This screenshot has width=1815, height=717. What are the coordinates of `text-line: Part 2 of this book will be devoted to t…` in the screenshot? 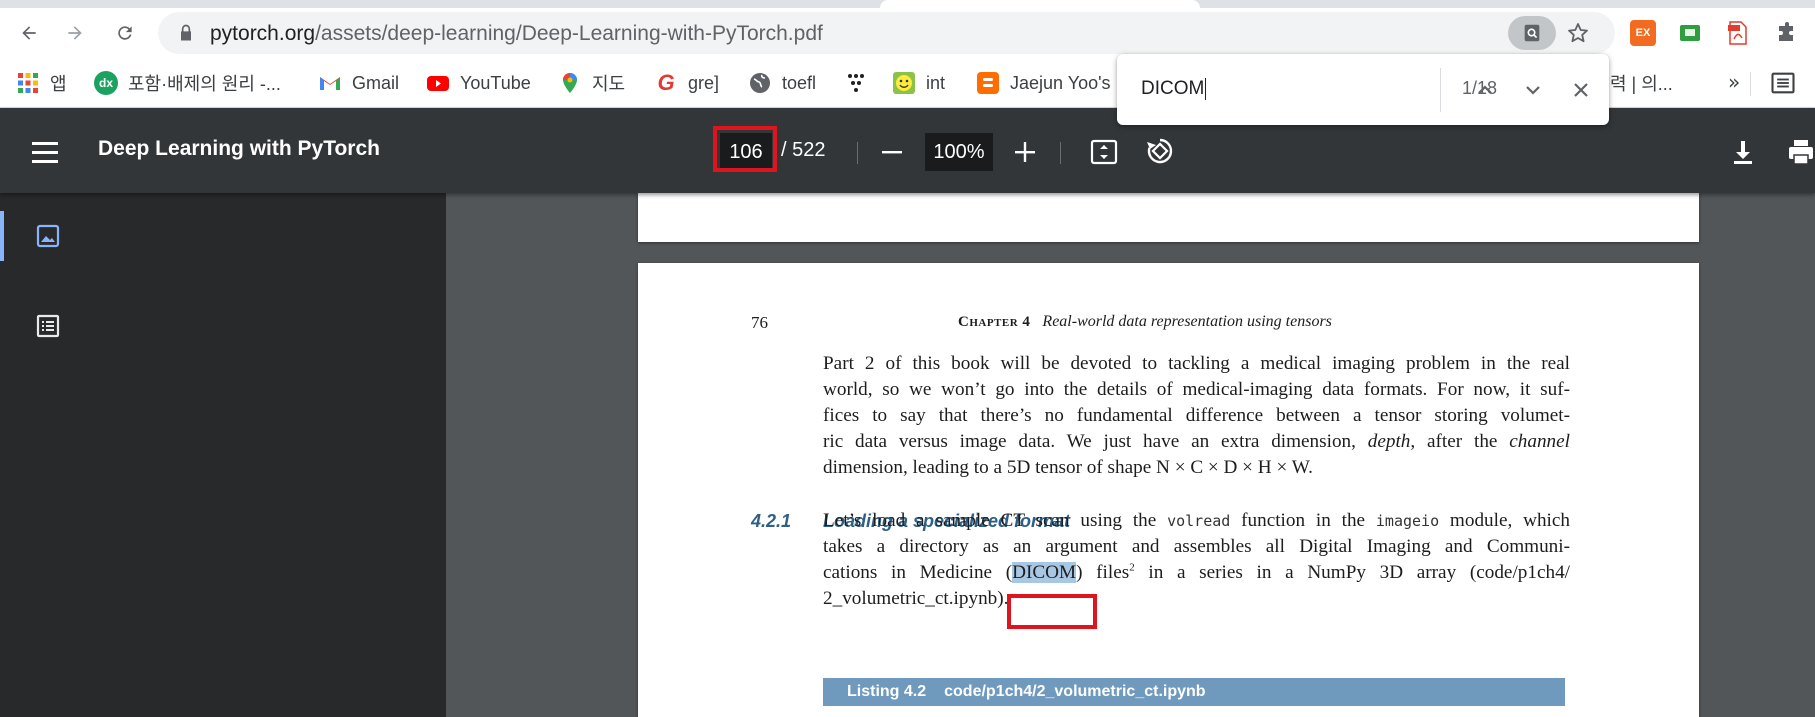 It's located at (1196, 363).